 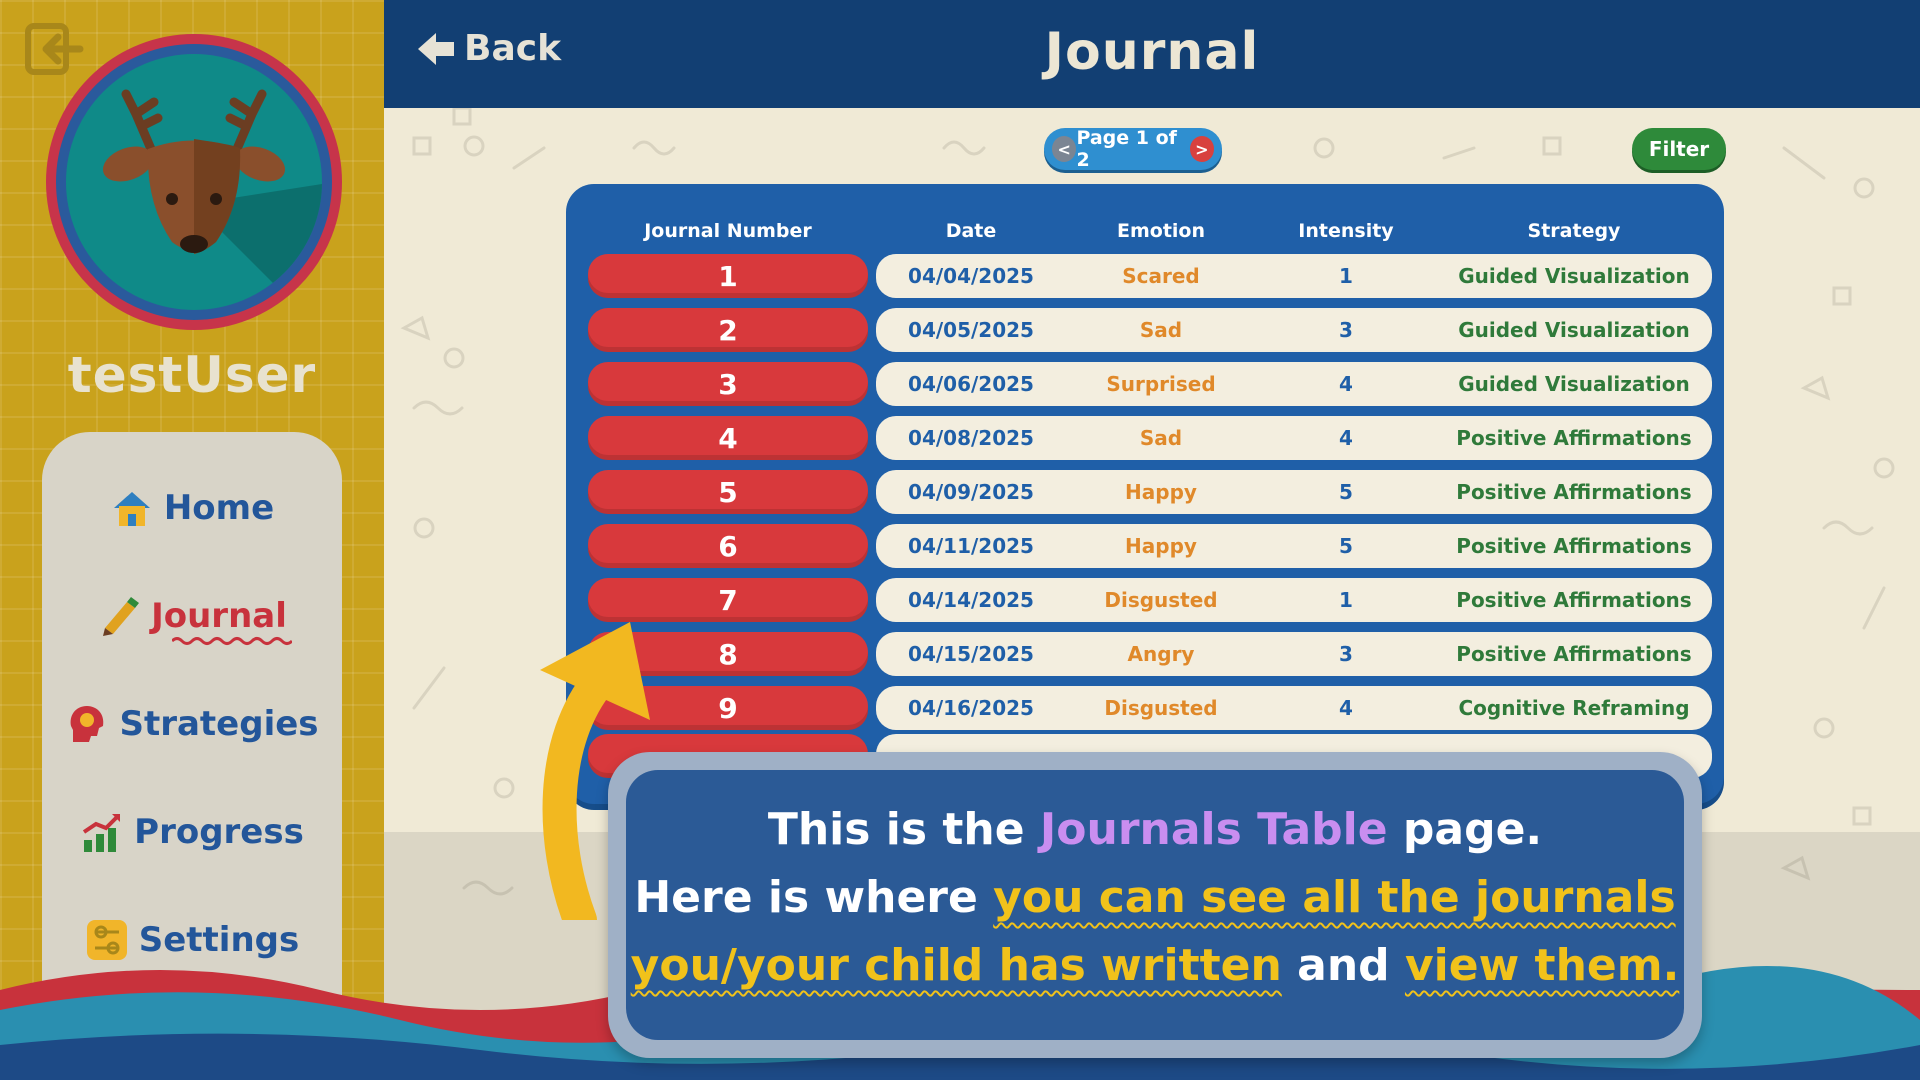 I want to click on journal-number-button: 5, so click(x=728, y=492).